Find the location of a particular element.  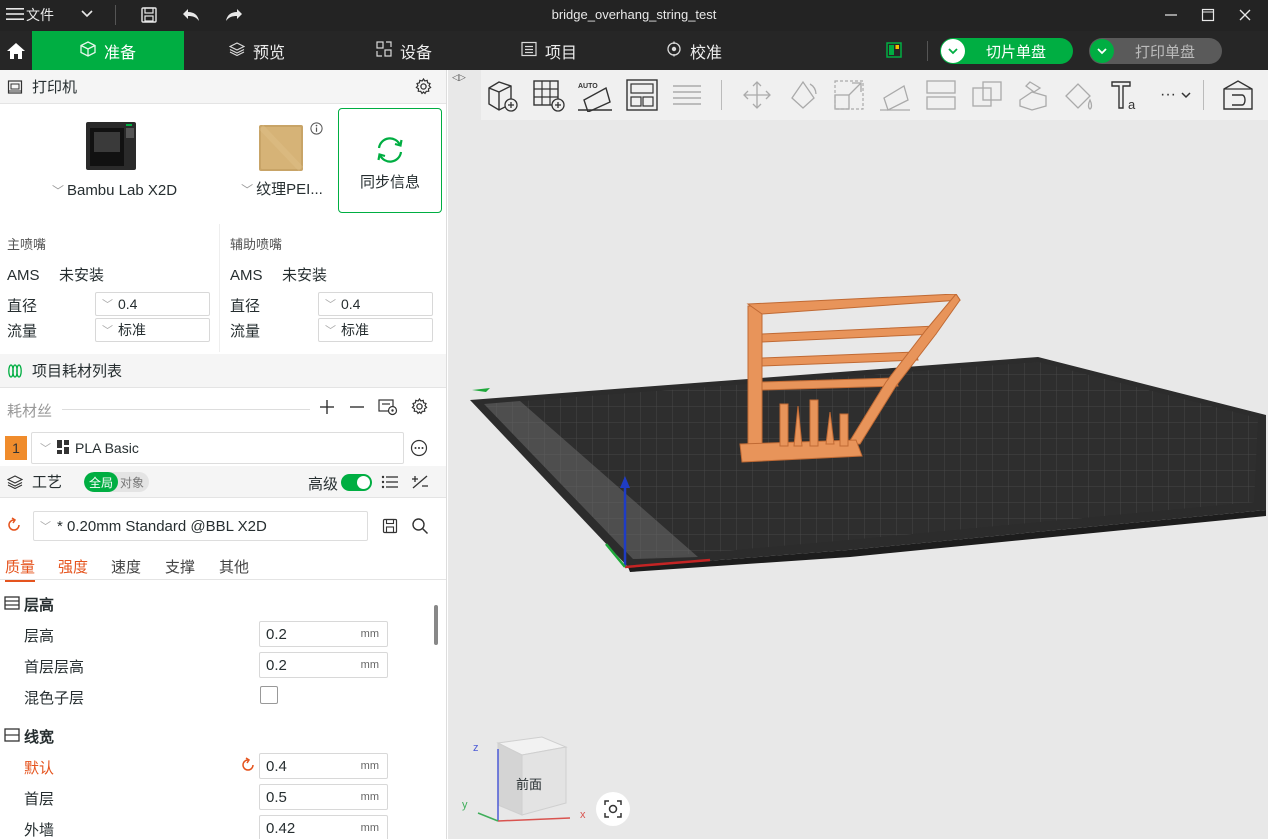

tab-project: 项目 is located at coordinates (549, 50).